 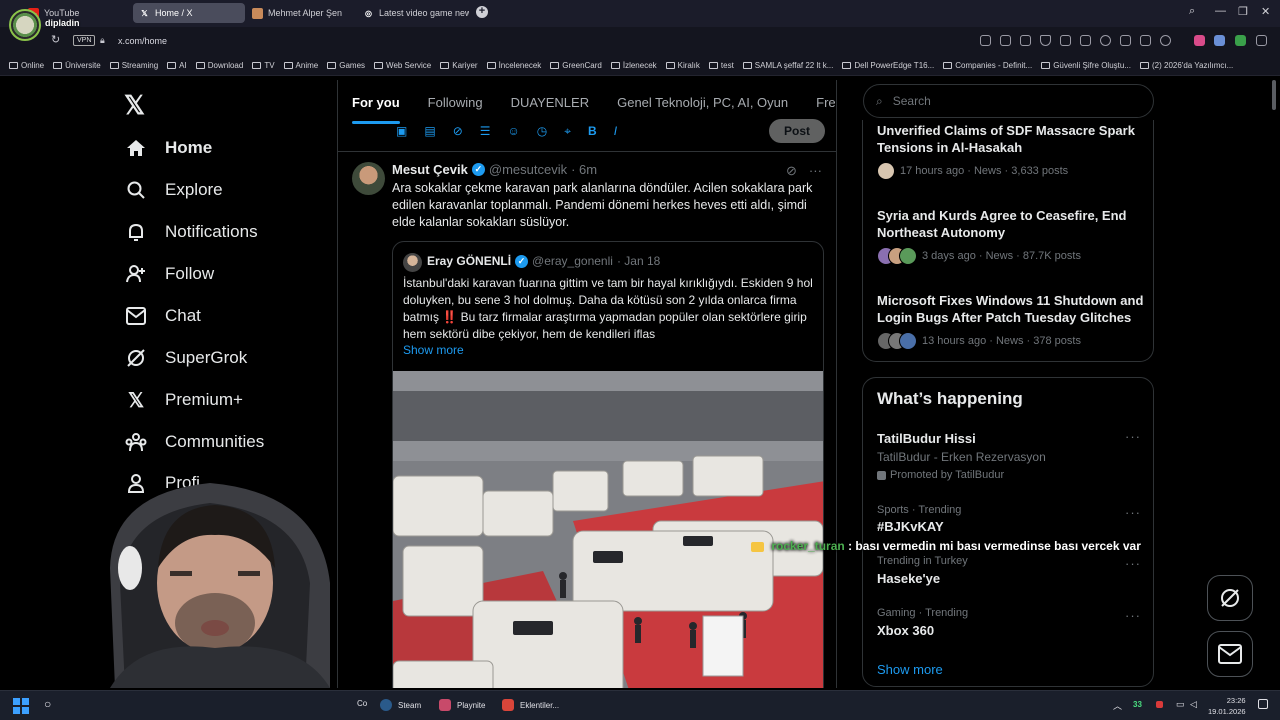 I want to click on bookmark-item: Üniversite, so click(x=77, y=65).